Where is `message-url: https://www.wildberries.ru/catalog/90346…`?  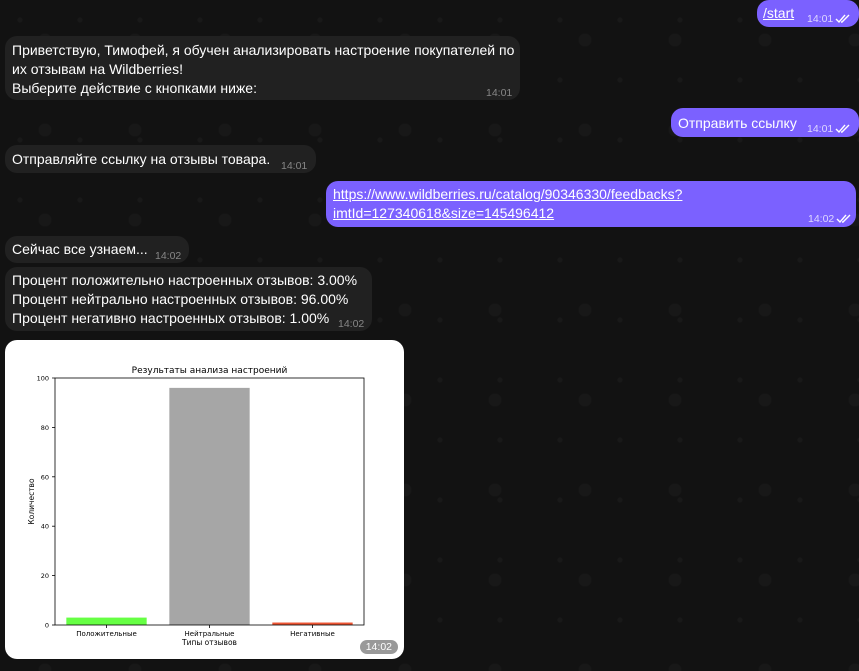
message-url: https://www.wildberries.ru/catalog/90346… is located at coordinates (591, 204).